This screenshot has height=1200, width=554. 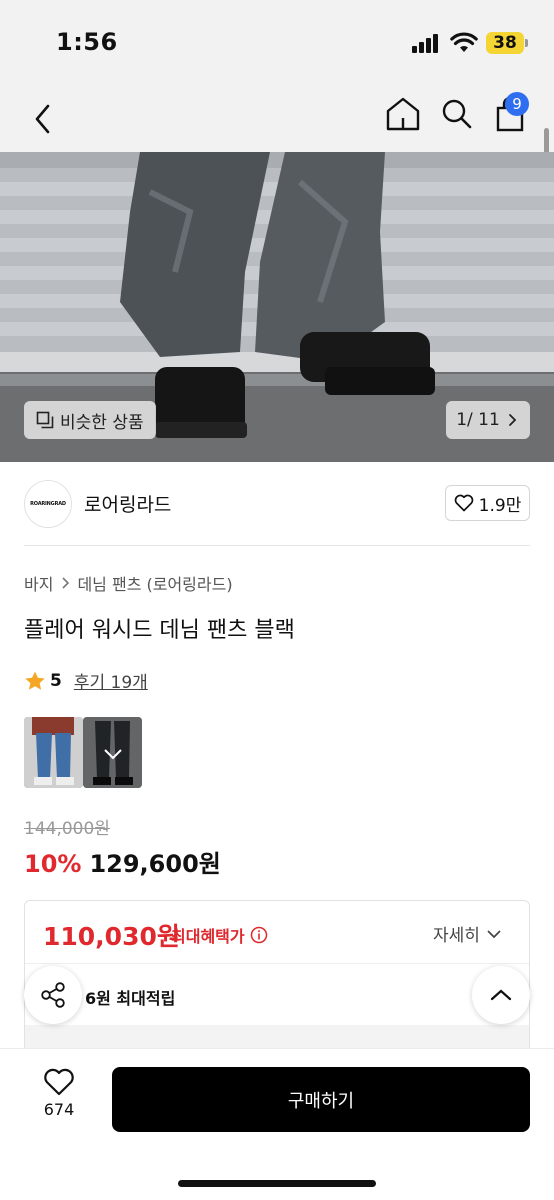 What do you see at coordinates (67, 829) in the screenshot?
I see `original-price: 144,000원` at bounding box center [67, 829].